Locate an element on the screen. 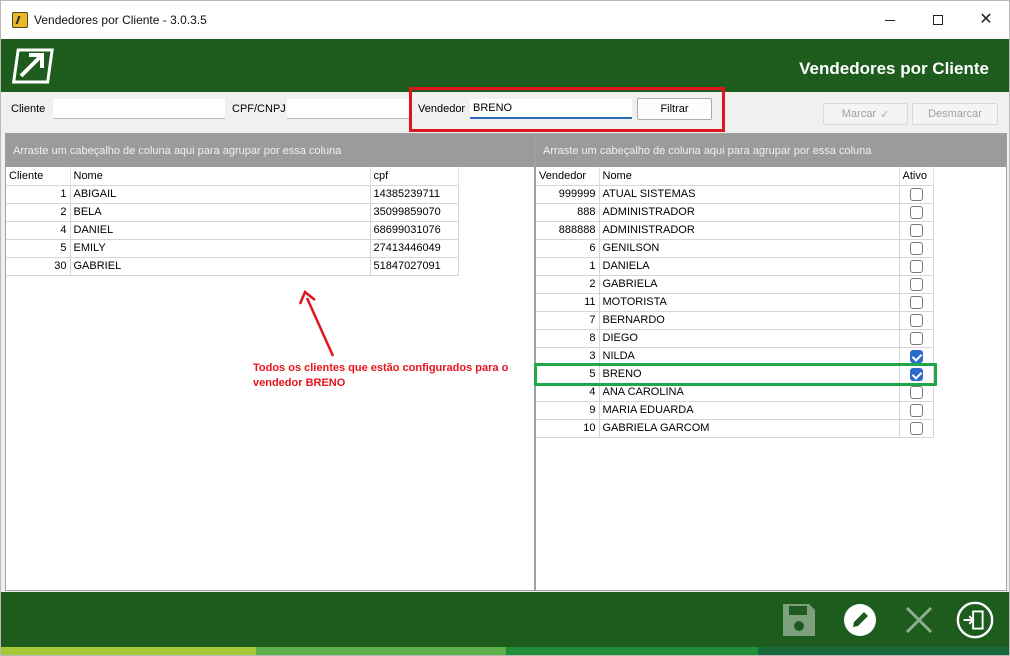 Image resolution: width=1010 pixels, height=656 pixels. cell-id: 888888 is located at coordinates (568, 230).